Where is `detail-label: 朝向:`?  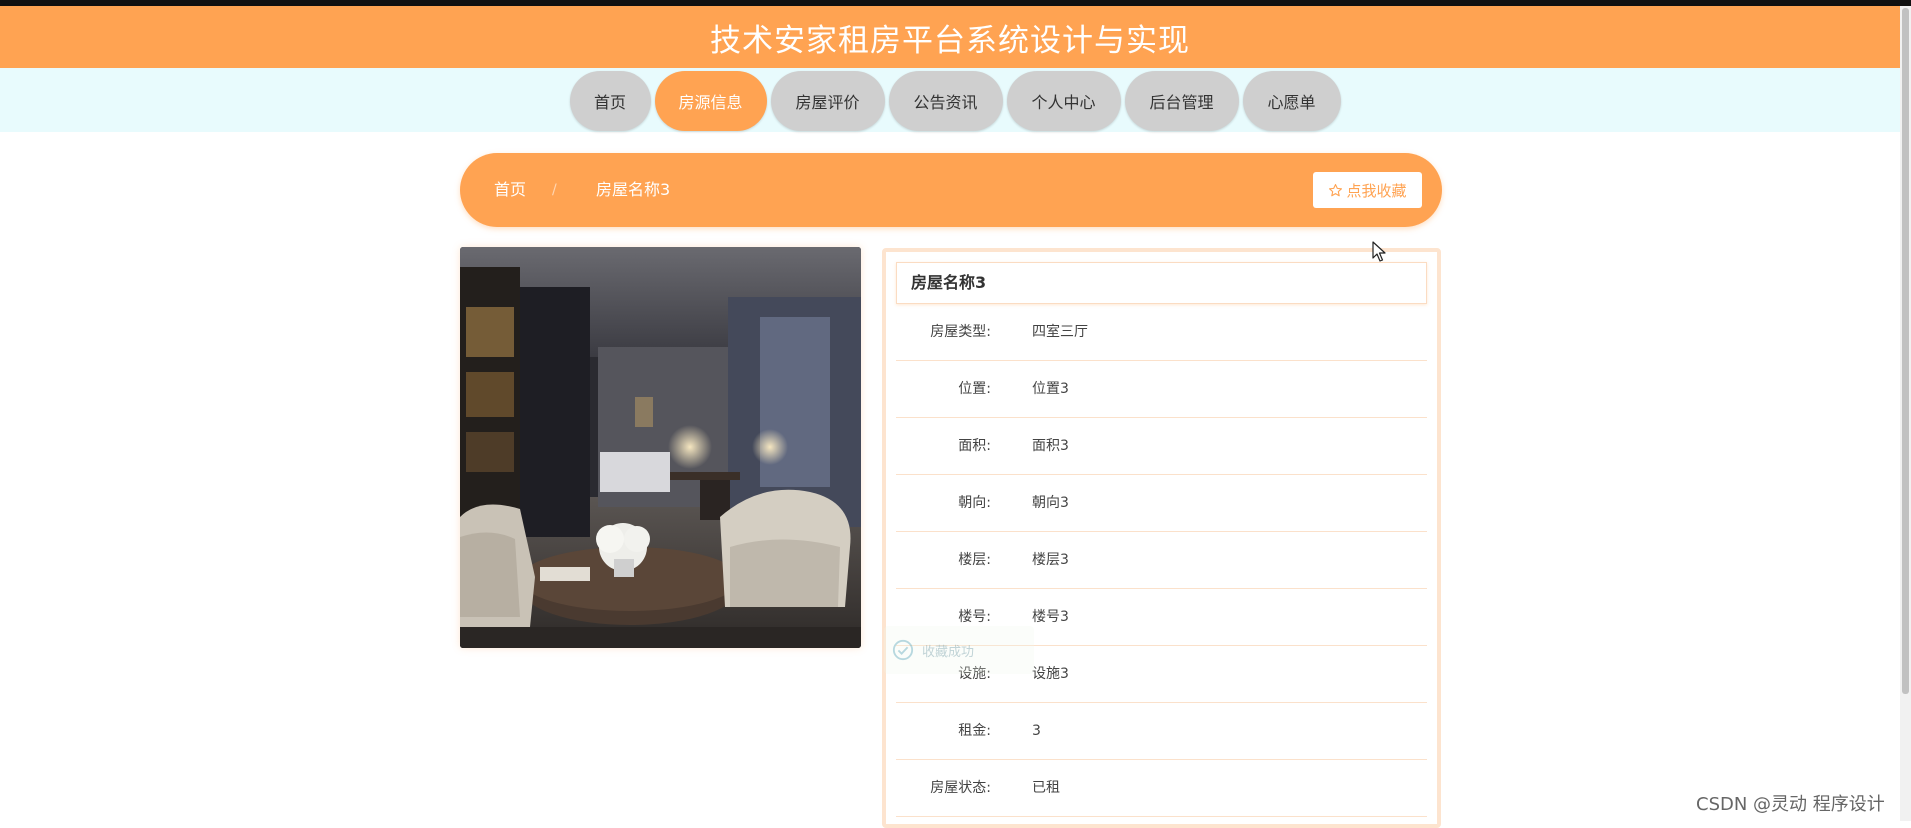 detail-label: 朝向: is located at coordinates (974, 503).